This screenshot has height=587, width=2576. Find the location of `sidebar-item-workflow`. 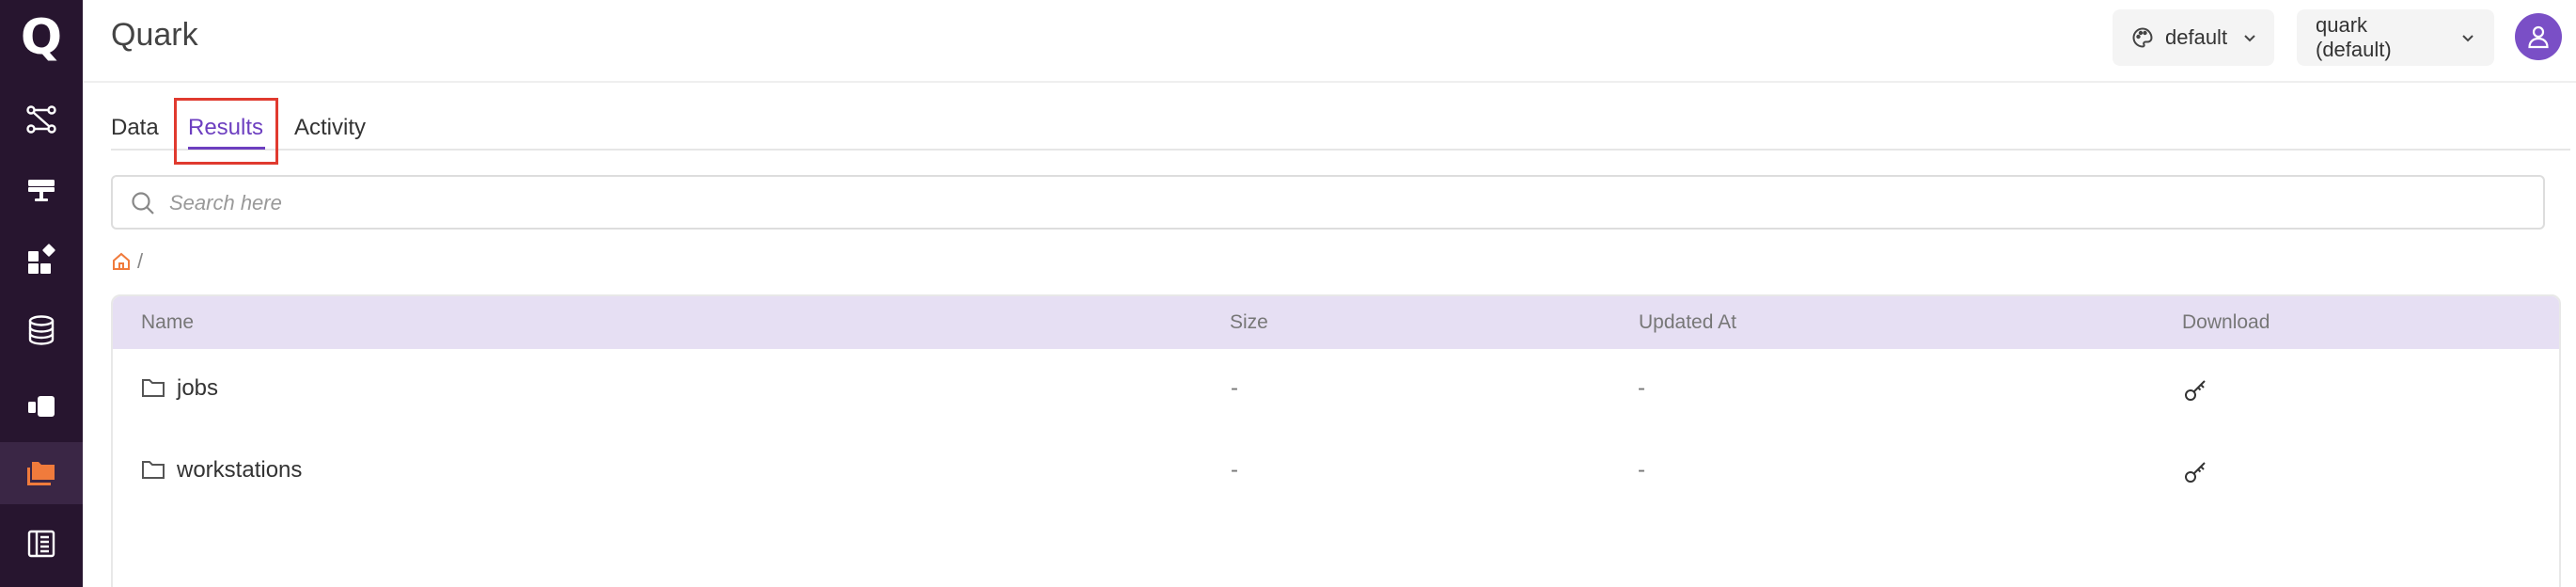

sidebar-item-workflow is located at coordinates (41, 119).